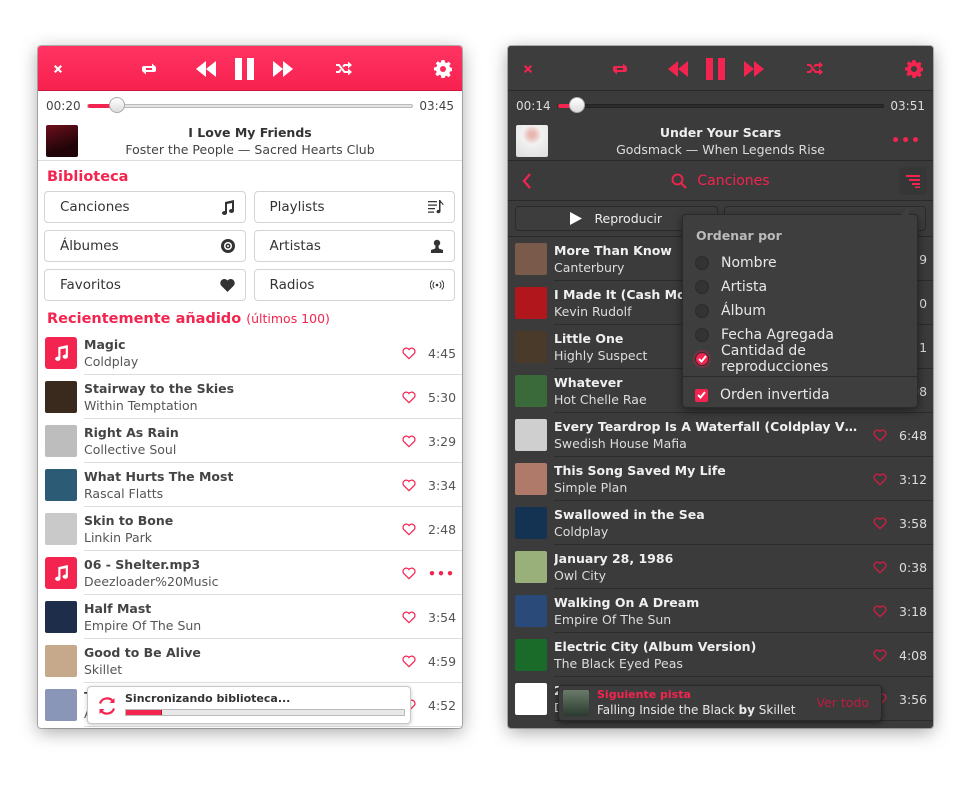  I want to click on library-tile-artistas: Artistas, so click(354, 246).